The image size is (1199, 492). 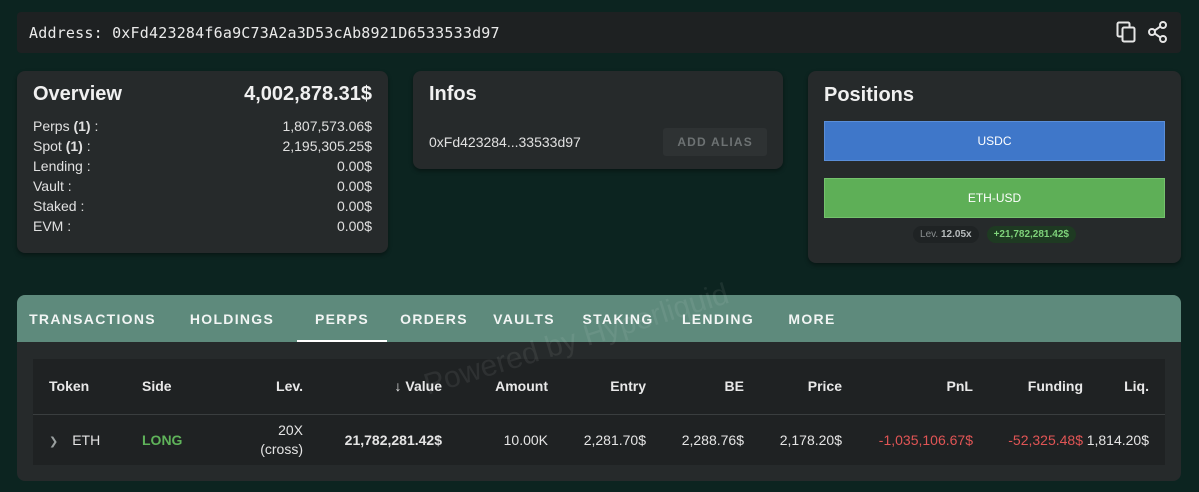 I want to click on leverage-label: Lev., so click(x=929, y=234).